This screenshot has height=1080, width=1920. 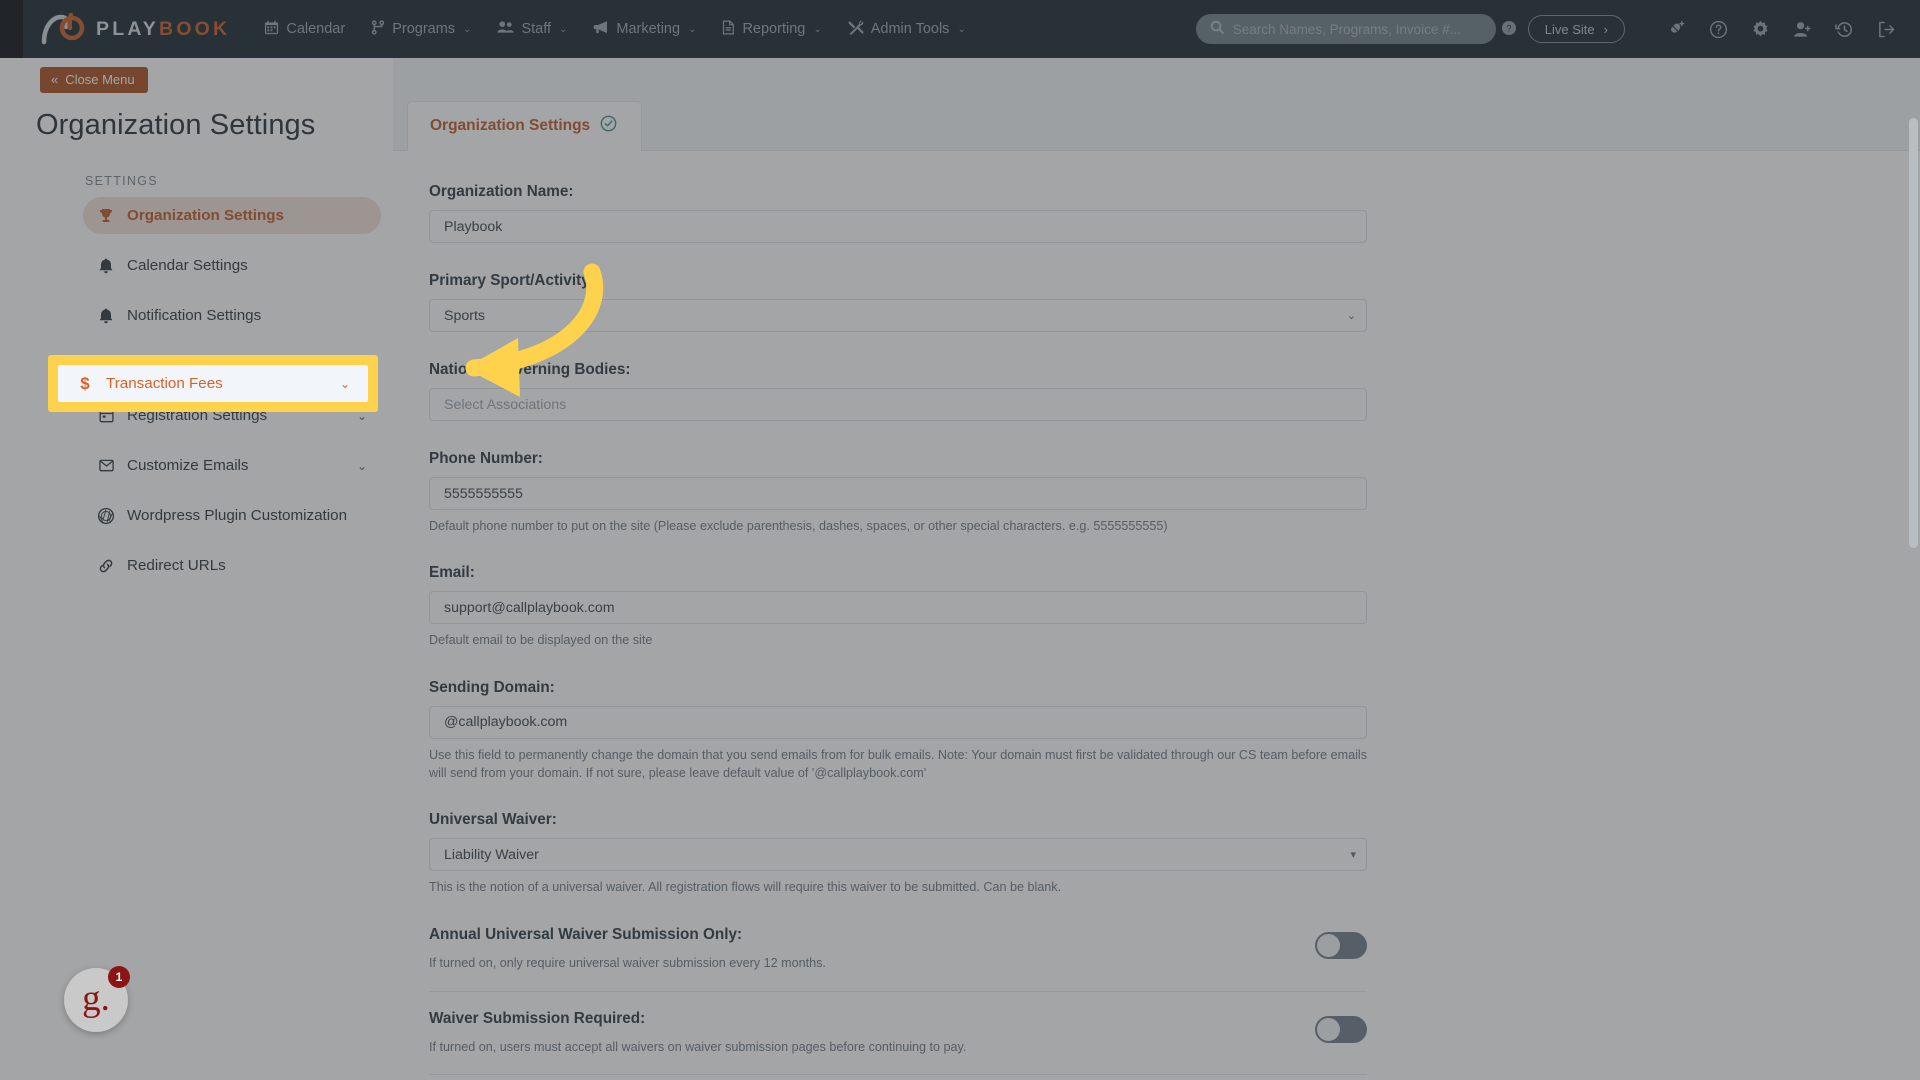 I want to click on sidebar-section-label: SETTINGS, so click(x=121, y=181).